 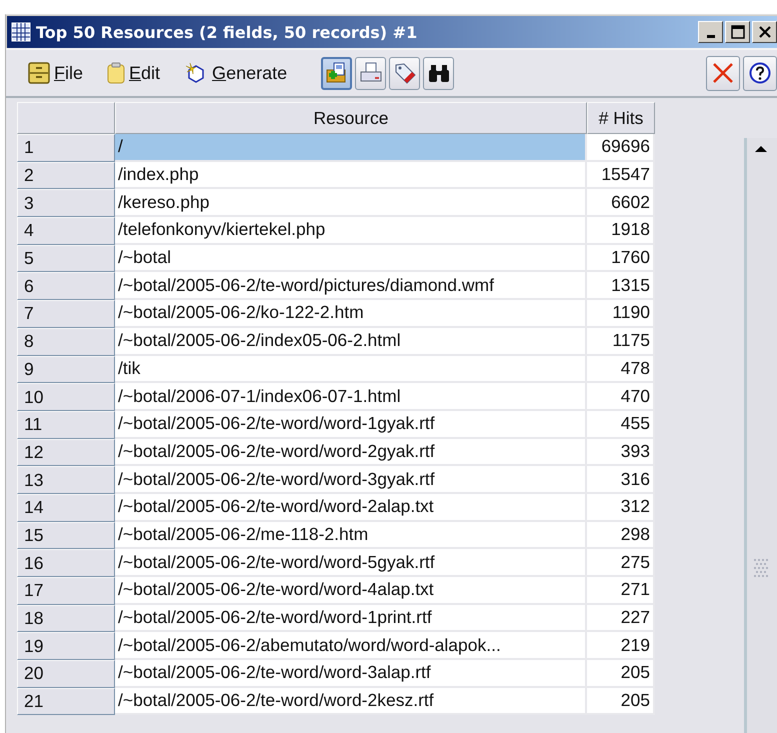 I want to click on menu-item: Generate, so click(x=236, y=73).